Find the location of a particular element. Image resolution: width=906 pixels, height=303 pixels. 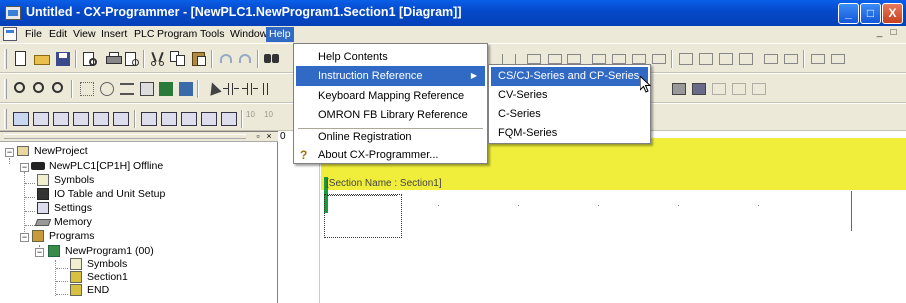

redo-icon is located at coordinates (245, 59).